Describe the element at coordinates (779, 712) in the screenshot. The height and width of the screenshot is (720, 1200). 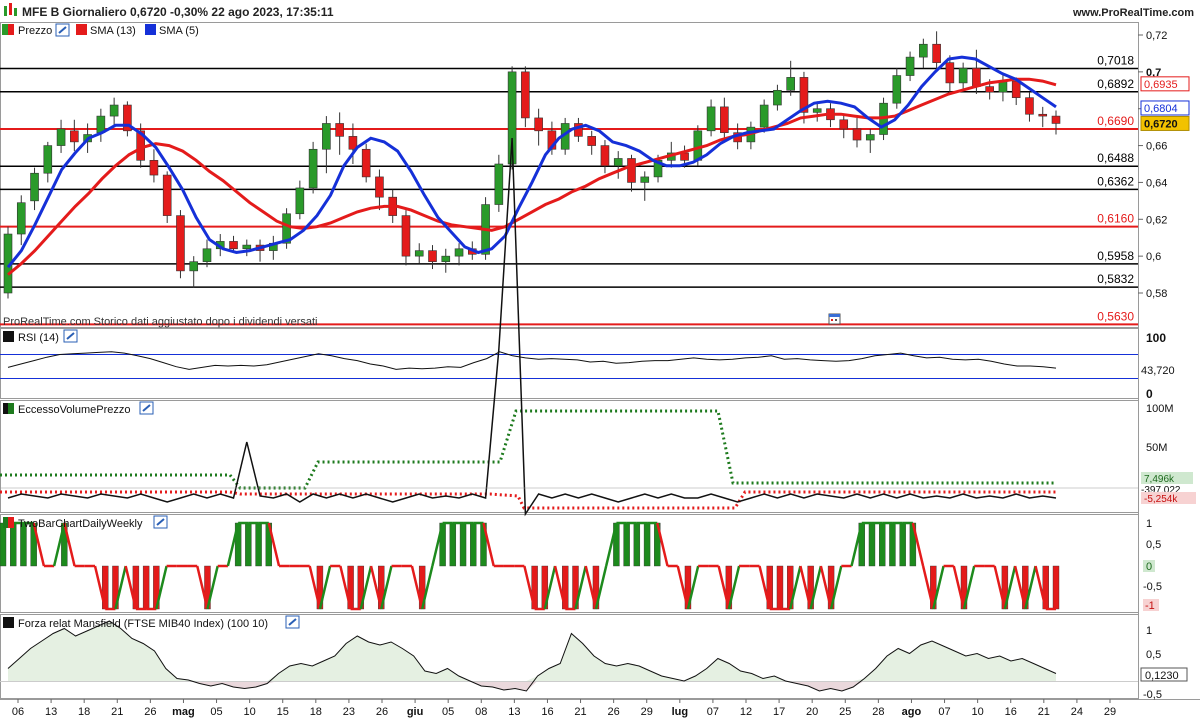
I see `date-tick-label: 17` at that location.